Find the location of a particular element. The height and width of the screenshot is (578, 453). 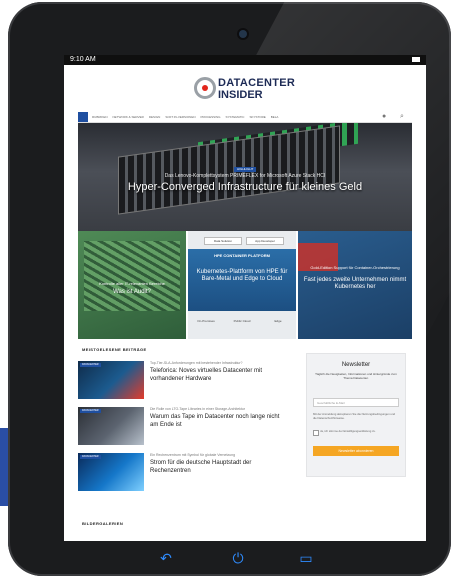

deployment-icons: On-Premises Public Cloud Edge is located at coordinates (242, 321).